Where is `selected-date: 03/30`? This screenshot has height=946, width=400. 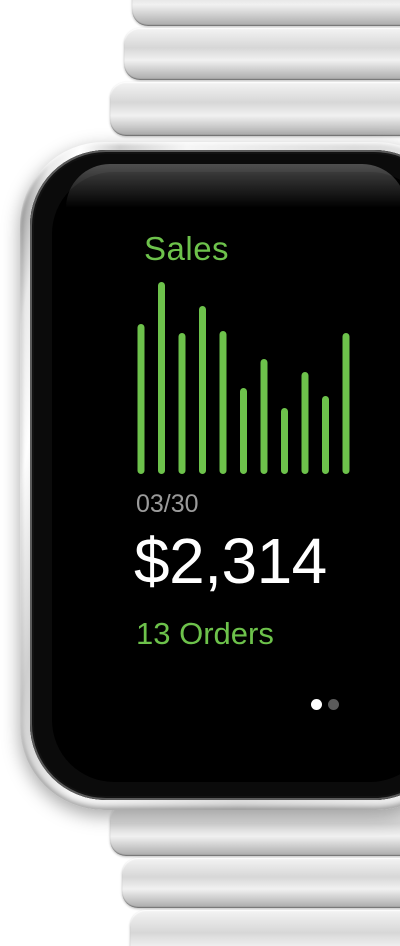 selected-date: 03/30 is located at coordinates (167, 504).